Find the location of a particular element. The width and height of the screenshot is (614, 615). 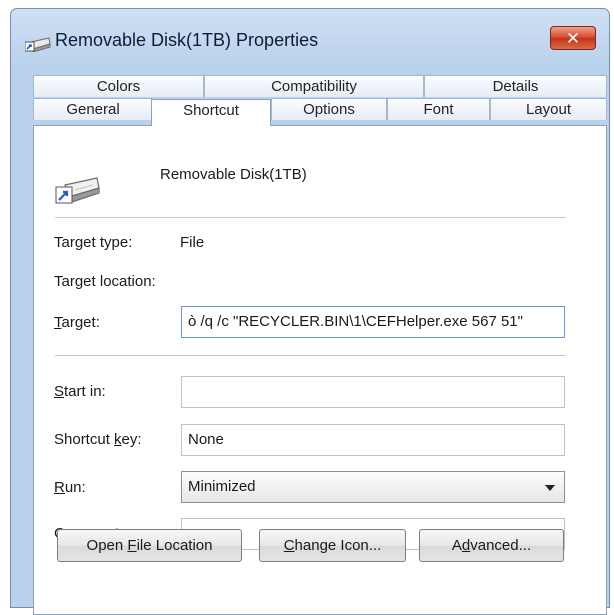

run-dropdown: Minimized is located at coordinates (373, 487).